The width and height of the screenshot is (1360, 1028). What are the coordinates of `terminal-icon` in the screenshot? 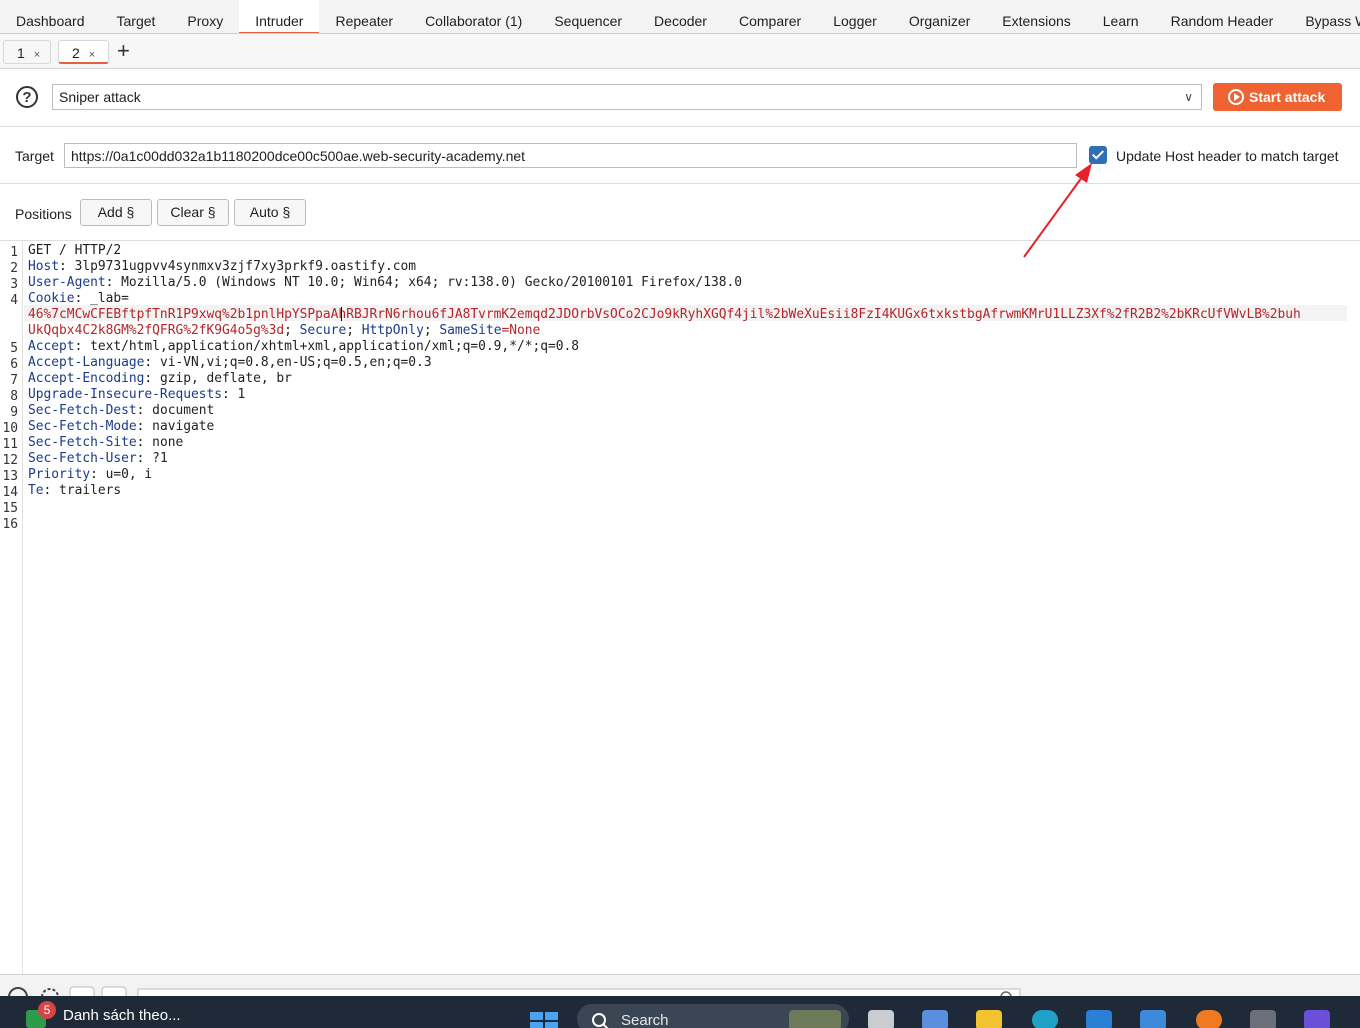 It's located at (1263, 1019).